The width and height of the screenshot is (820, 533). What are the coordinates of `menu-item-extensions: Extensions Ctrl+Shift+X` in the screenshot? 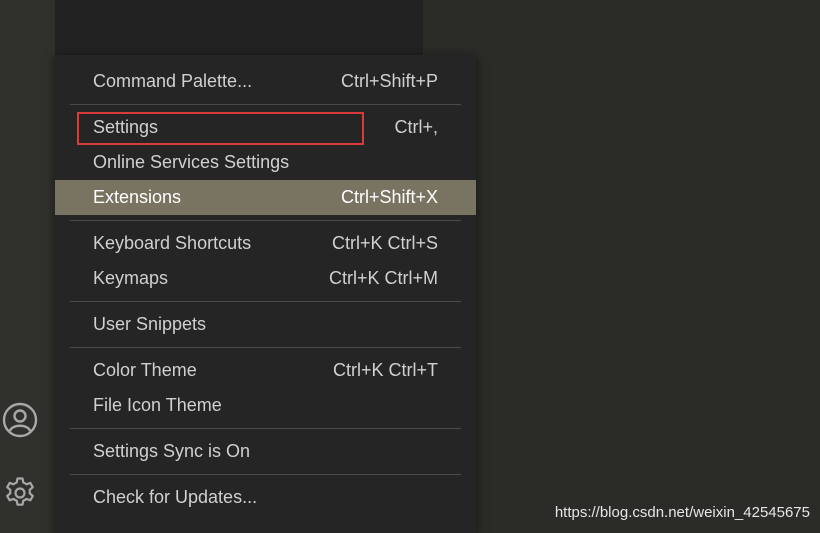 It's located at (265, 197).